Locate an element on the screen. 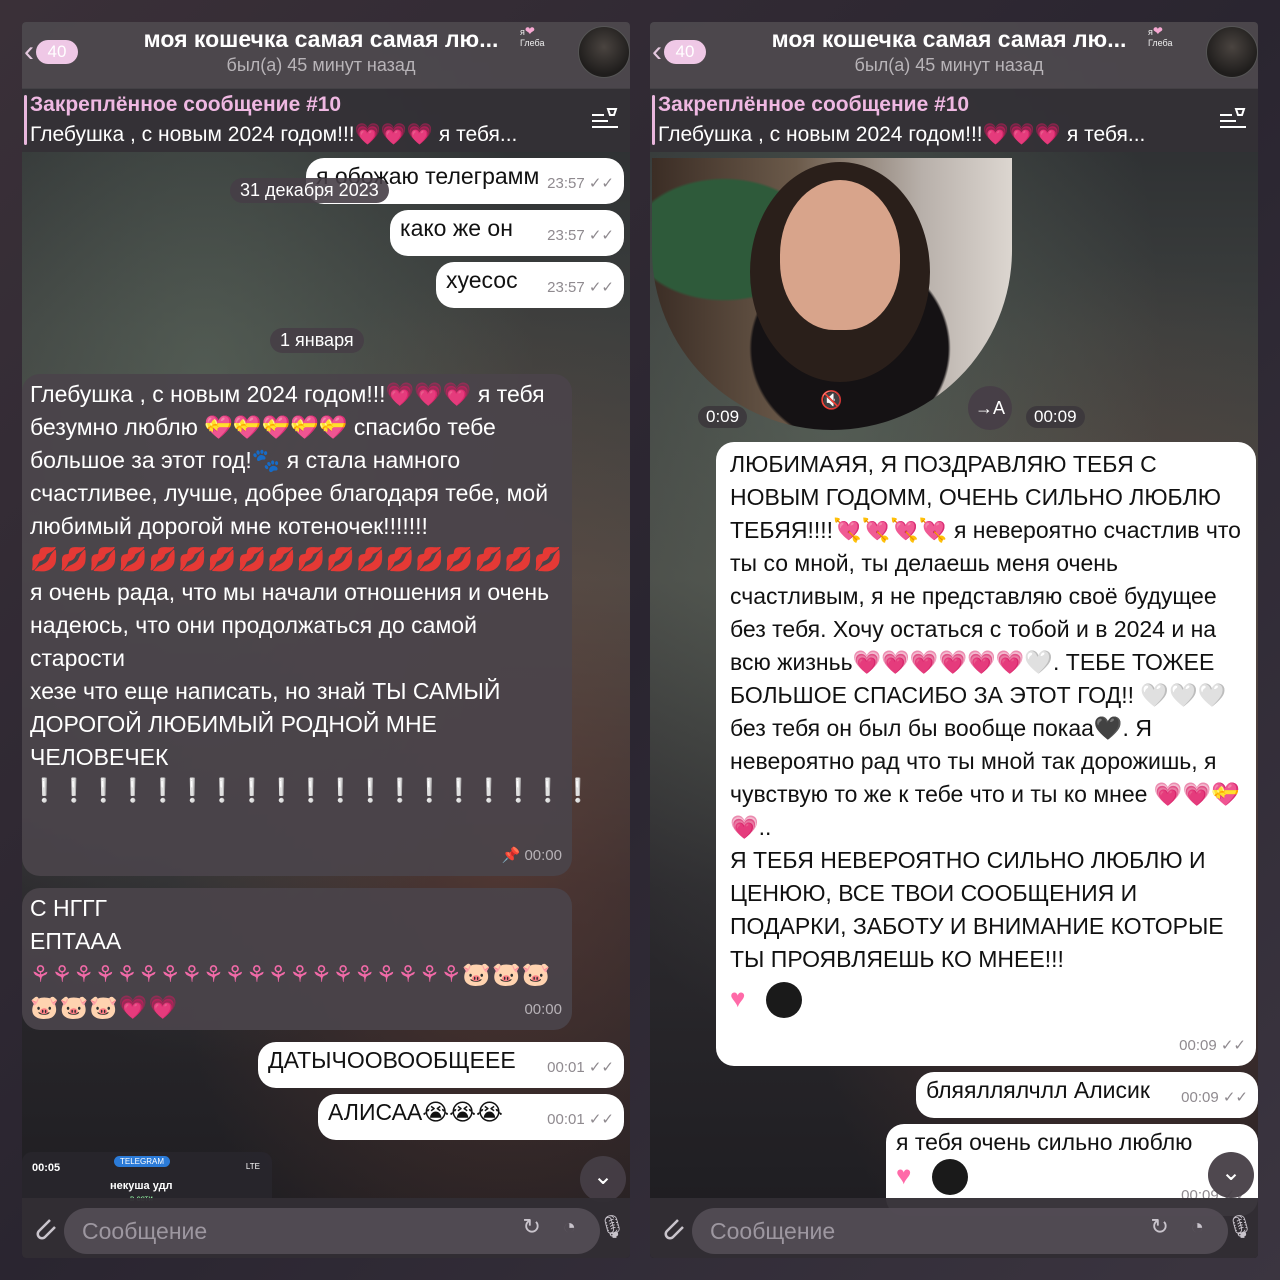  message-bubble: хуесос 23:57 ✓✓ is located at coordinates (530, 285).